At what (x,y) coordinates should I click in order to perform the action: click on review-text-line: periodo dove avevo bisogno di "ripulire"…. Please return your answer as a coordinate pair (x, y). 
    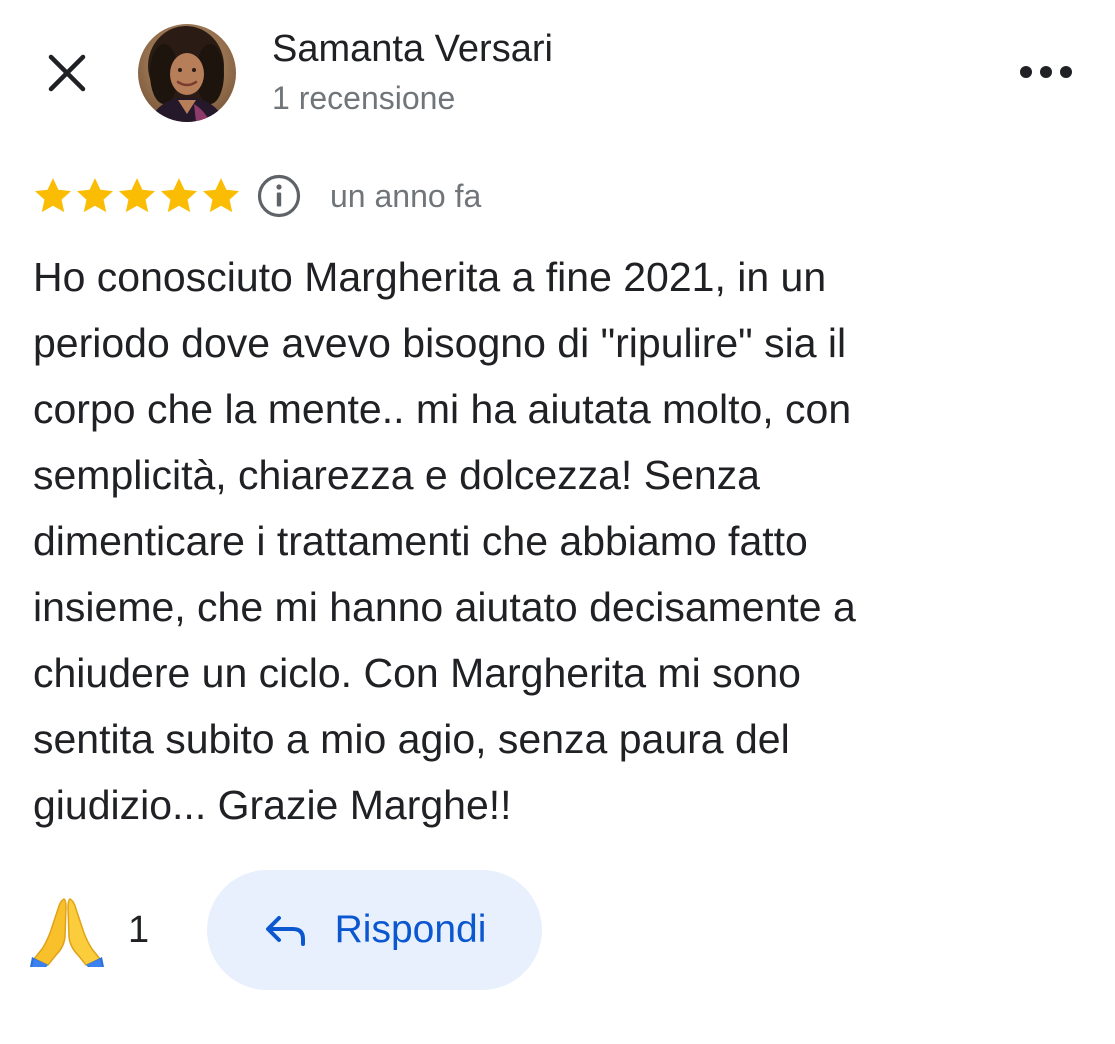
    Looking at the image, I should click on (440, 343).